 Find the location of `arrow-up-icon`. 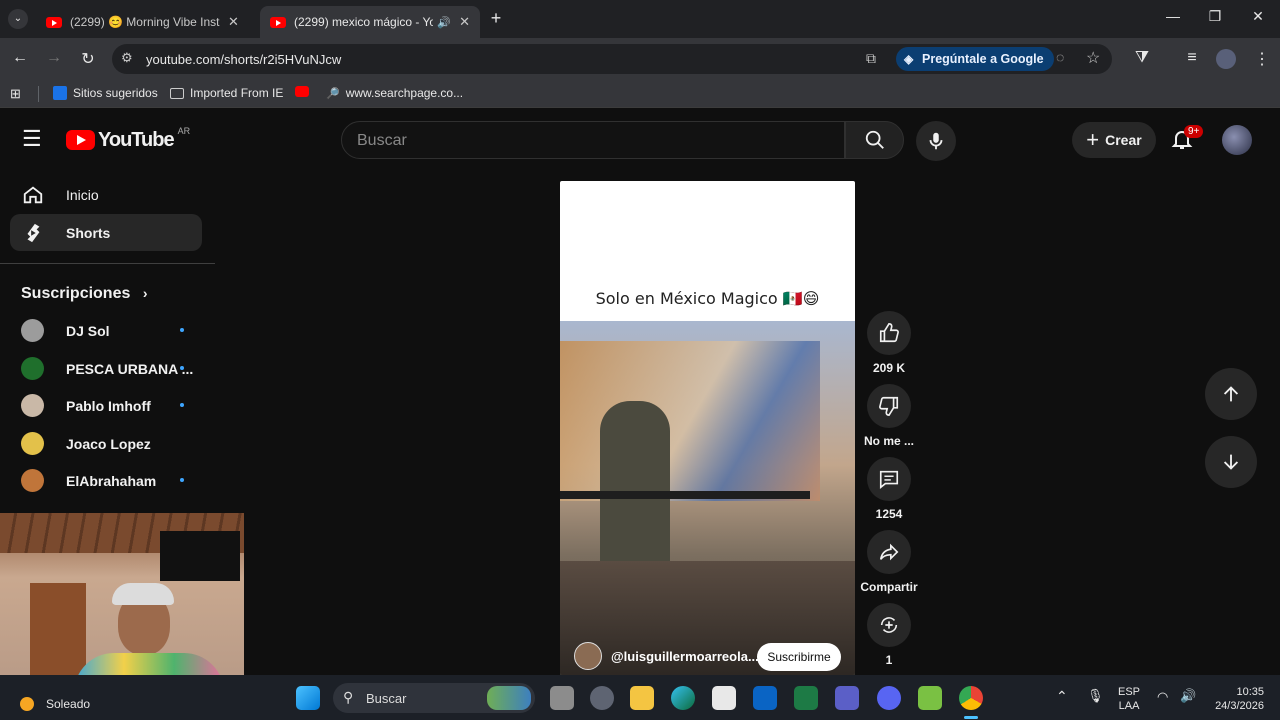

arrow-up-icon is located at coordinates (1231, 394).